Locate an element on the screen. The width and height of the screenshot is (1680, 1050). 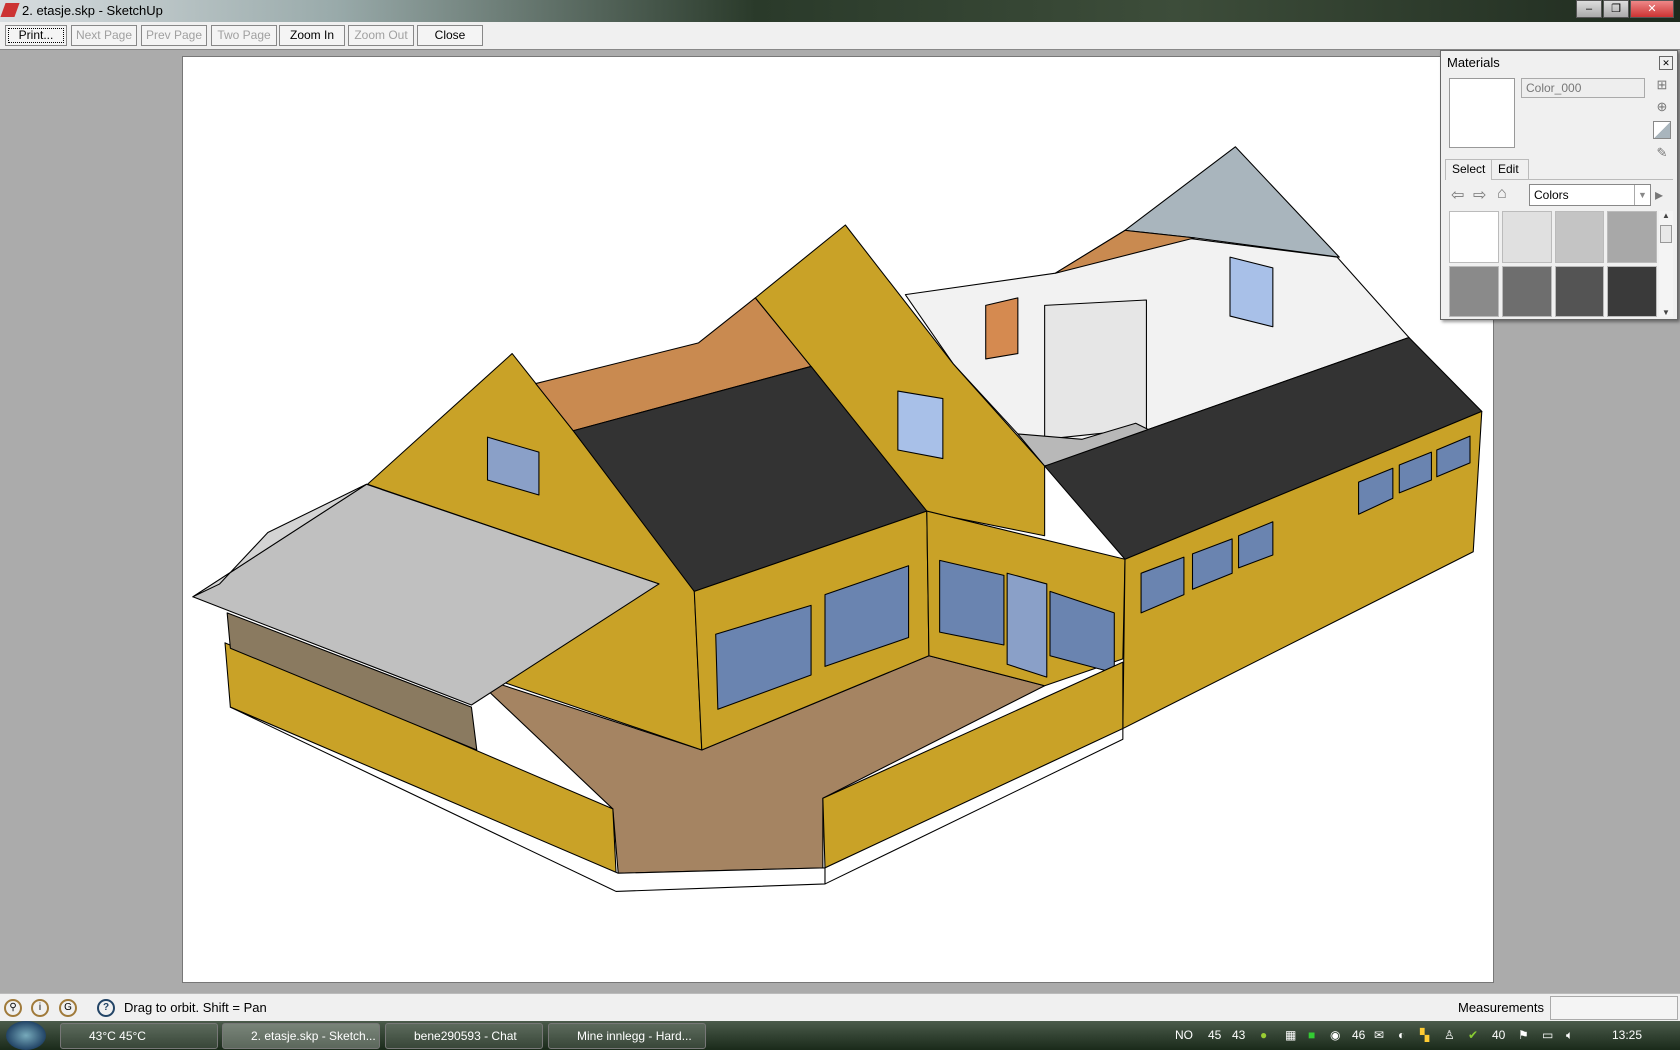
tray-temp-4: 40 is located at coordinates (1499, 1035).